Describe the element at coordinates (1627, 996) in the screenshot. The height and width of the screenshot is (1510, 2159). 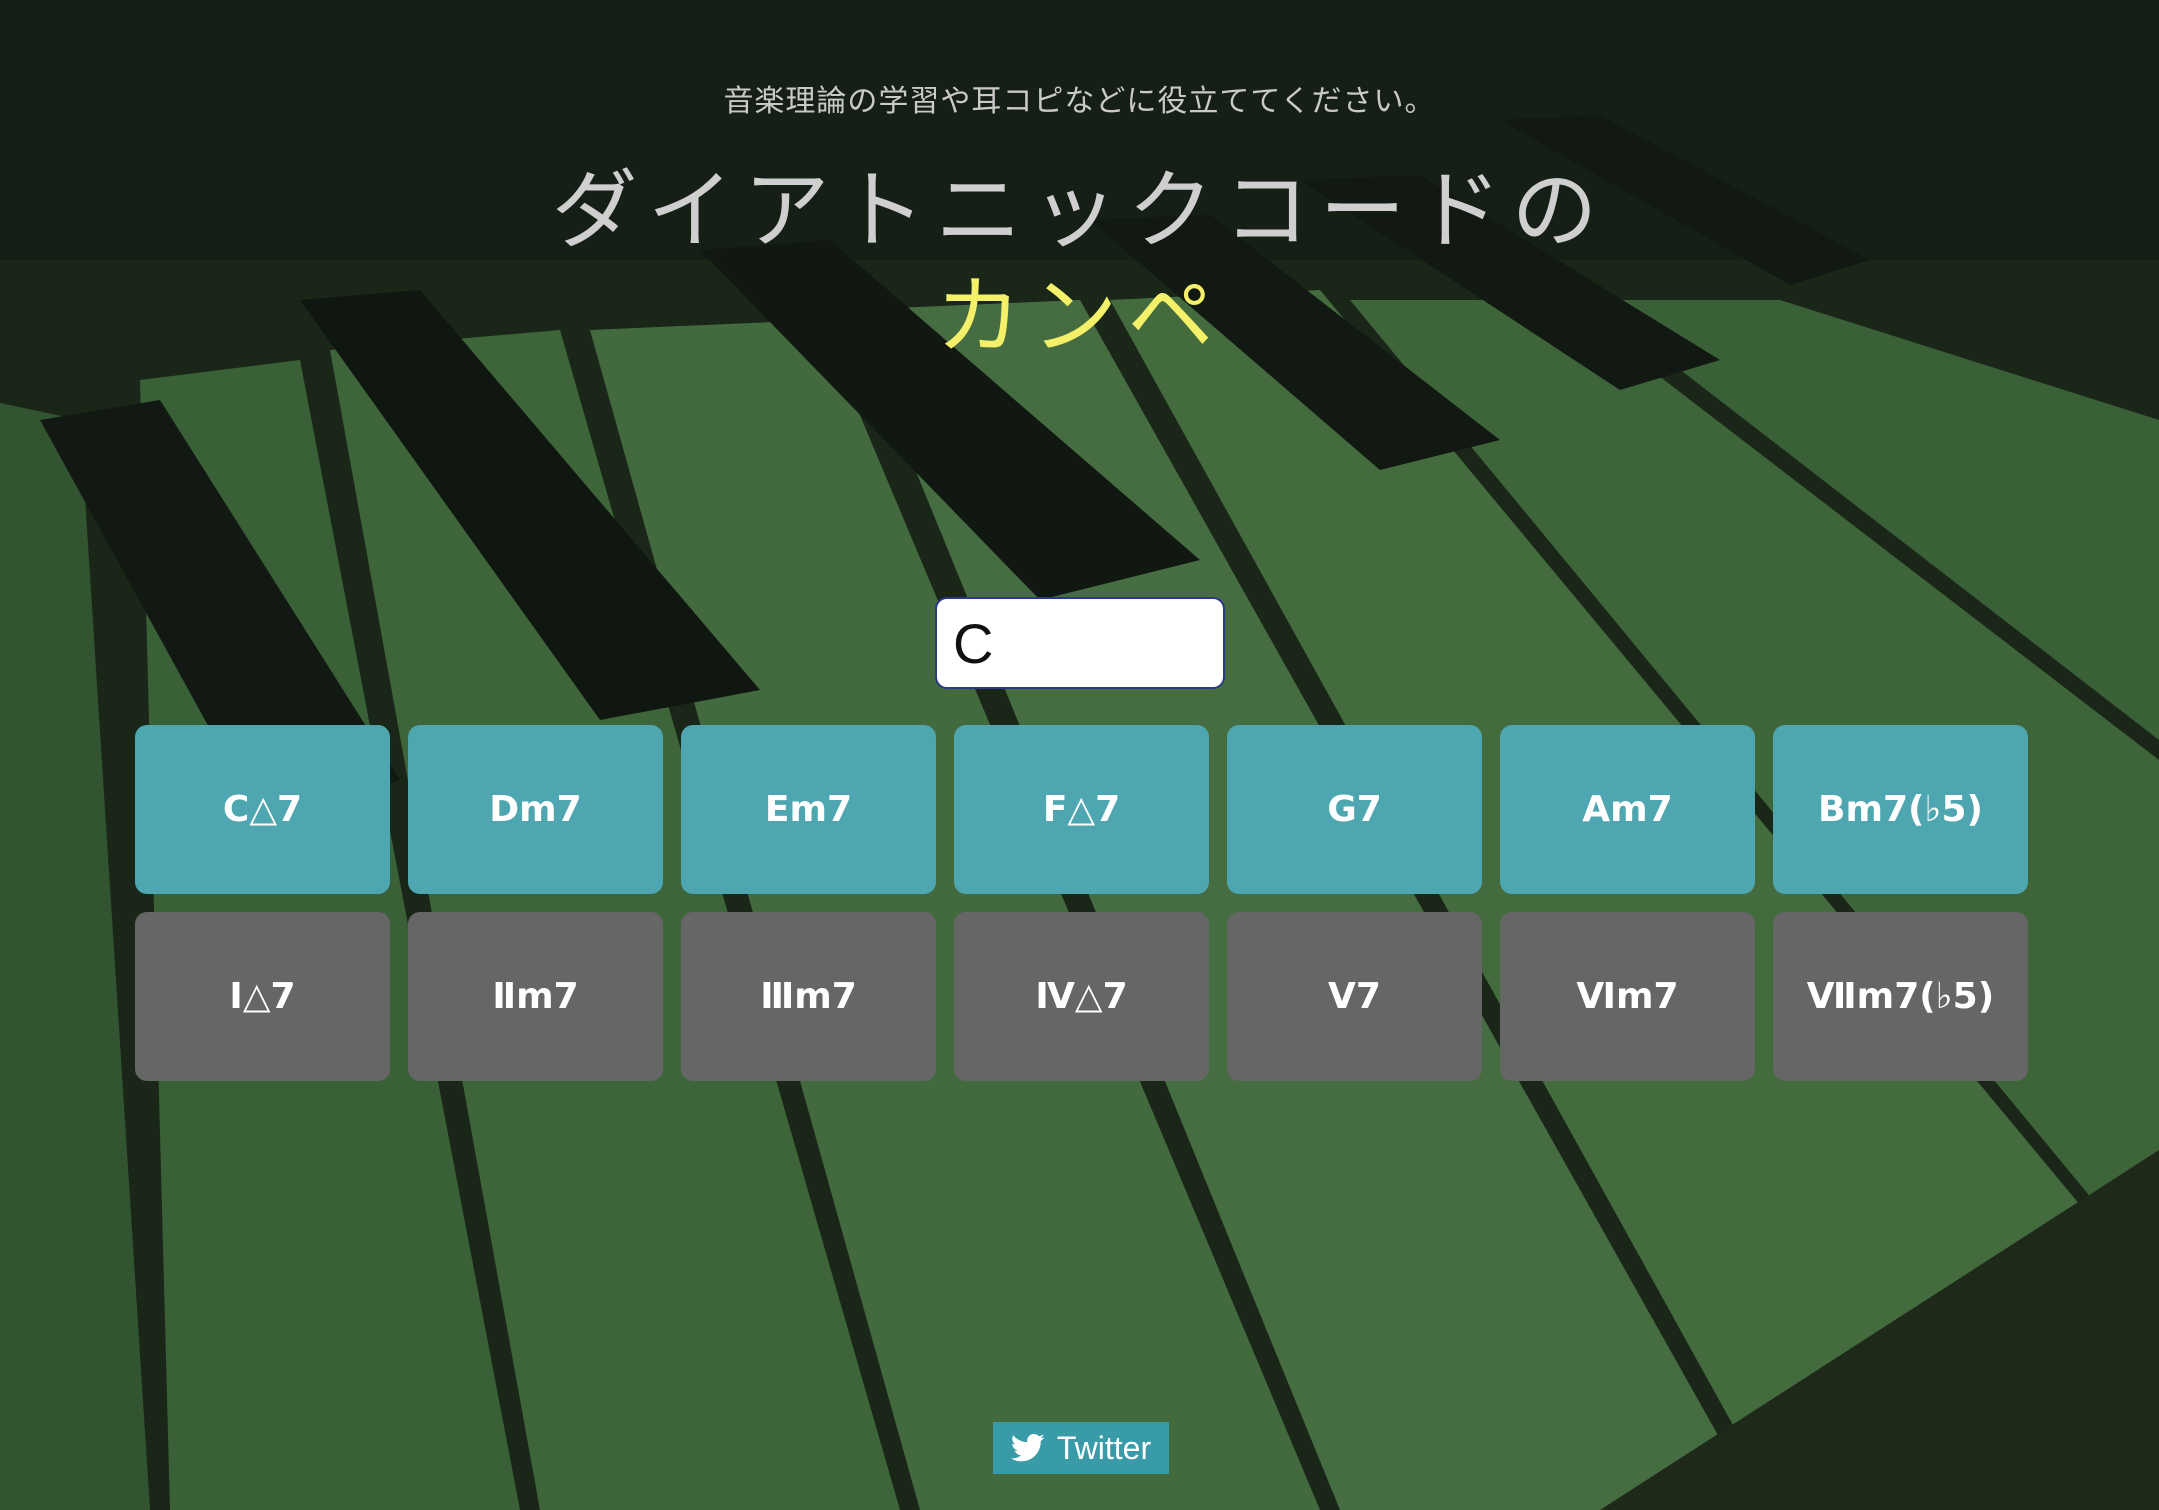
I see `degree-button-6: Ⅵm7` at that location.